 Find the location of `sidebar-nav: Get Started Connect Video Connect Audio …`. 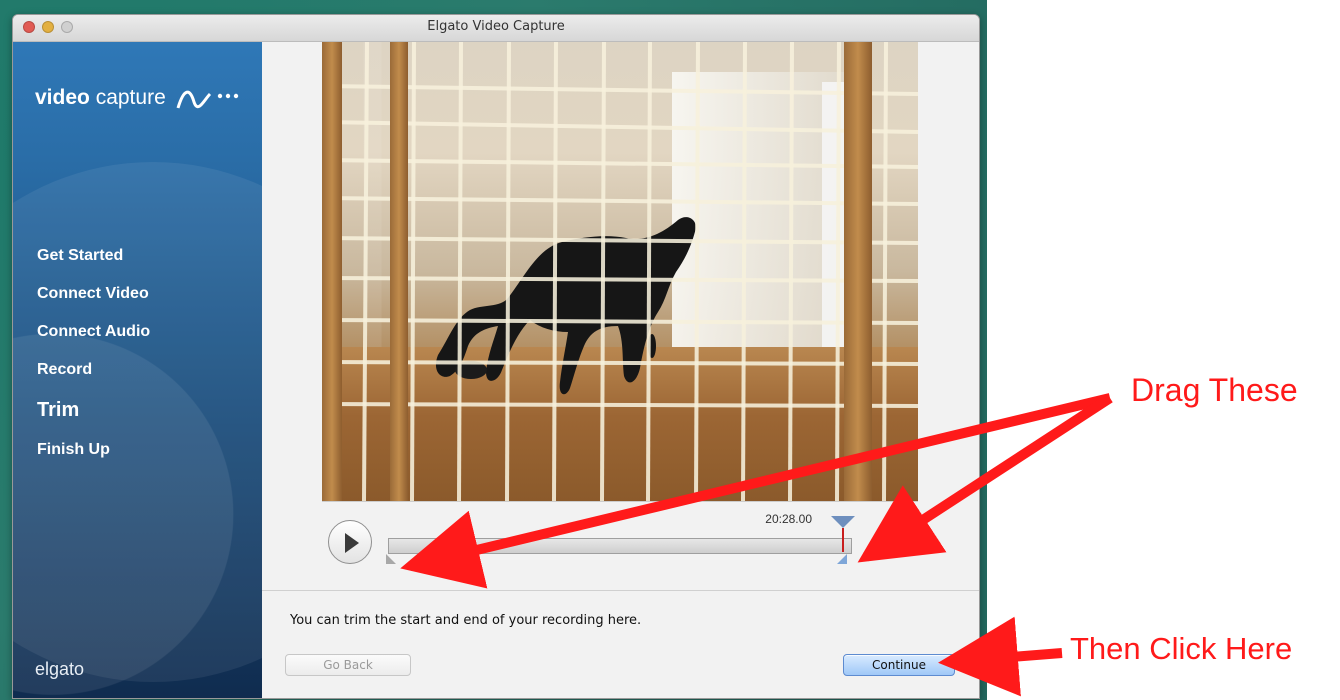

sidebar-nav: Get Started Connect Video Connect Audio … is located at coordinates (93, 353).